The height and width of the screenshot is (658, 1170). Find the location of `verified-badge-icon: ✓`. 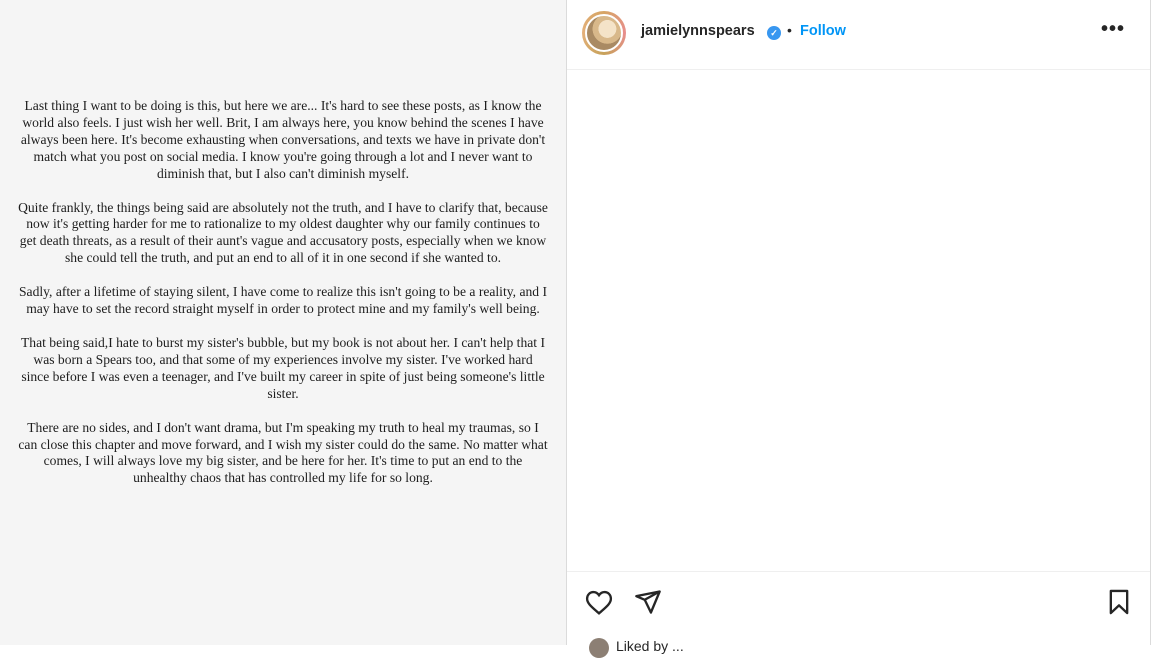

verified-badge-icon: ✓ is located at coordinates (774, 33).